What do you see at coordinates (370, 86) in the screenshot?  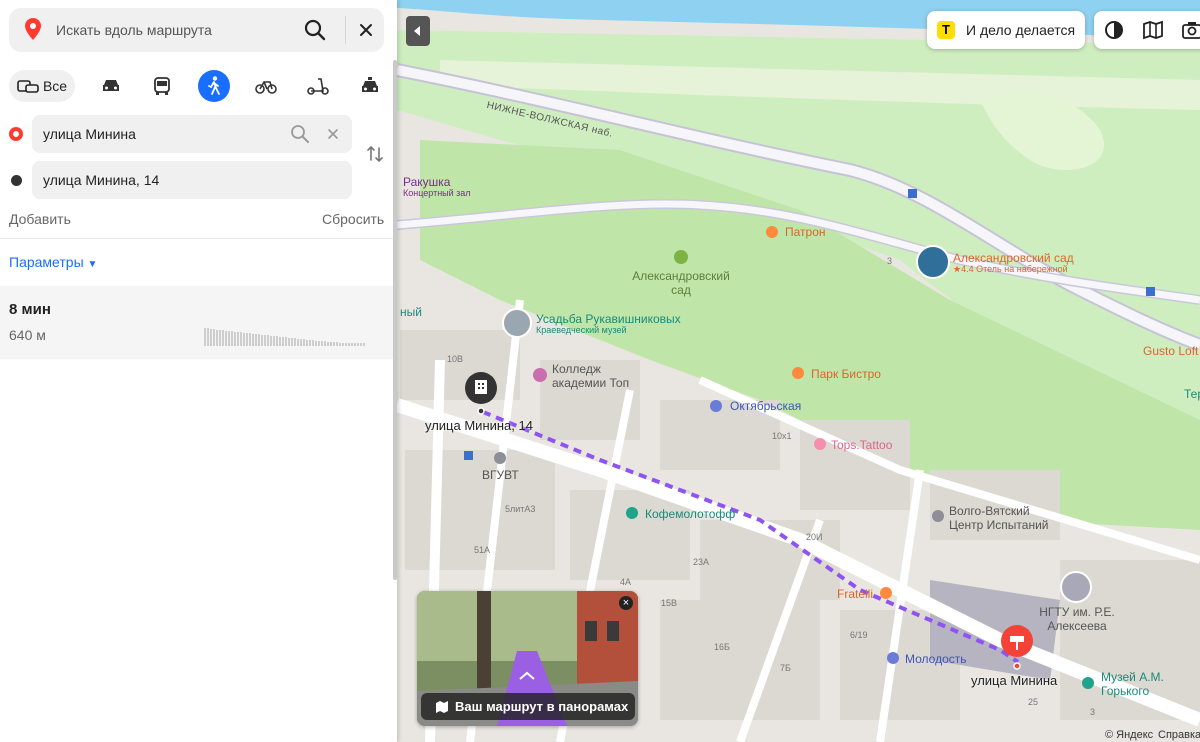 I see `mode-taxi-button` at bounding box center [370, 86].